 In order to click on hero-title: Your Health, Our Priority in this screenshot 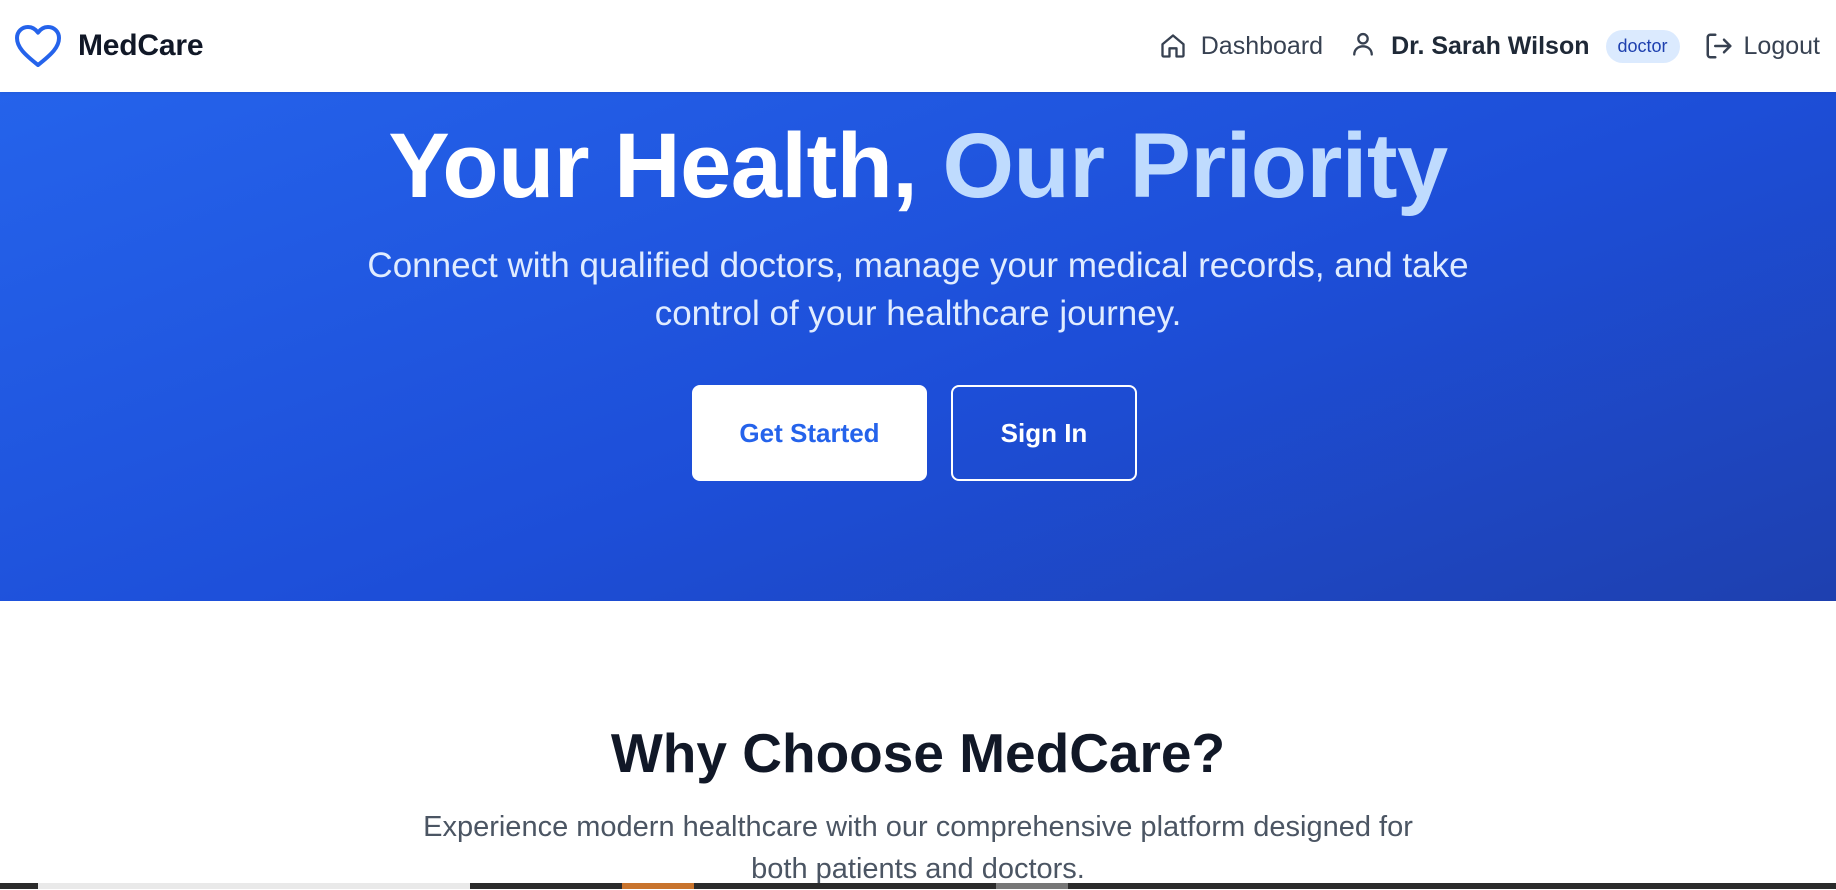, I will do `click(918, 167)`.